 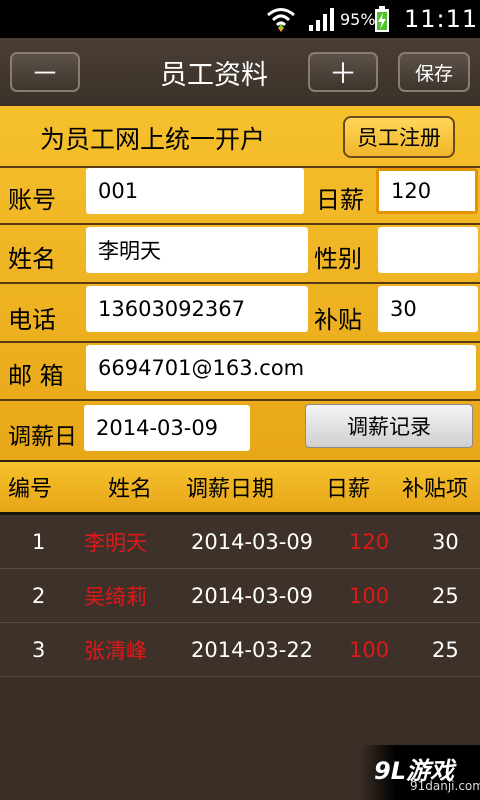 I want to click on adjust-date-label: 调薪日, so click(x=42, y=437).